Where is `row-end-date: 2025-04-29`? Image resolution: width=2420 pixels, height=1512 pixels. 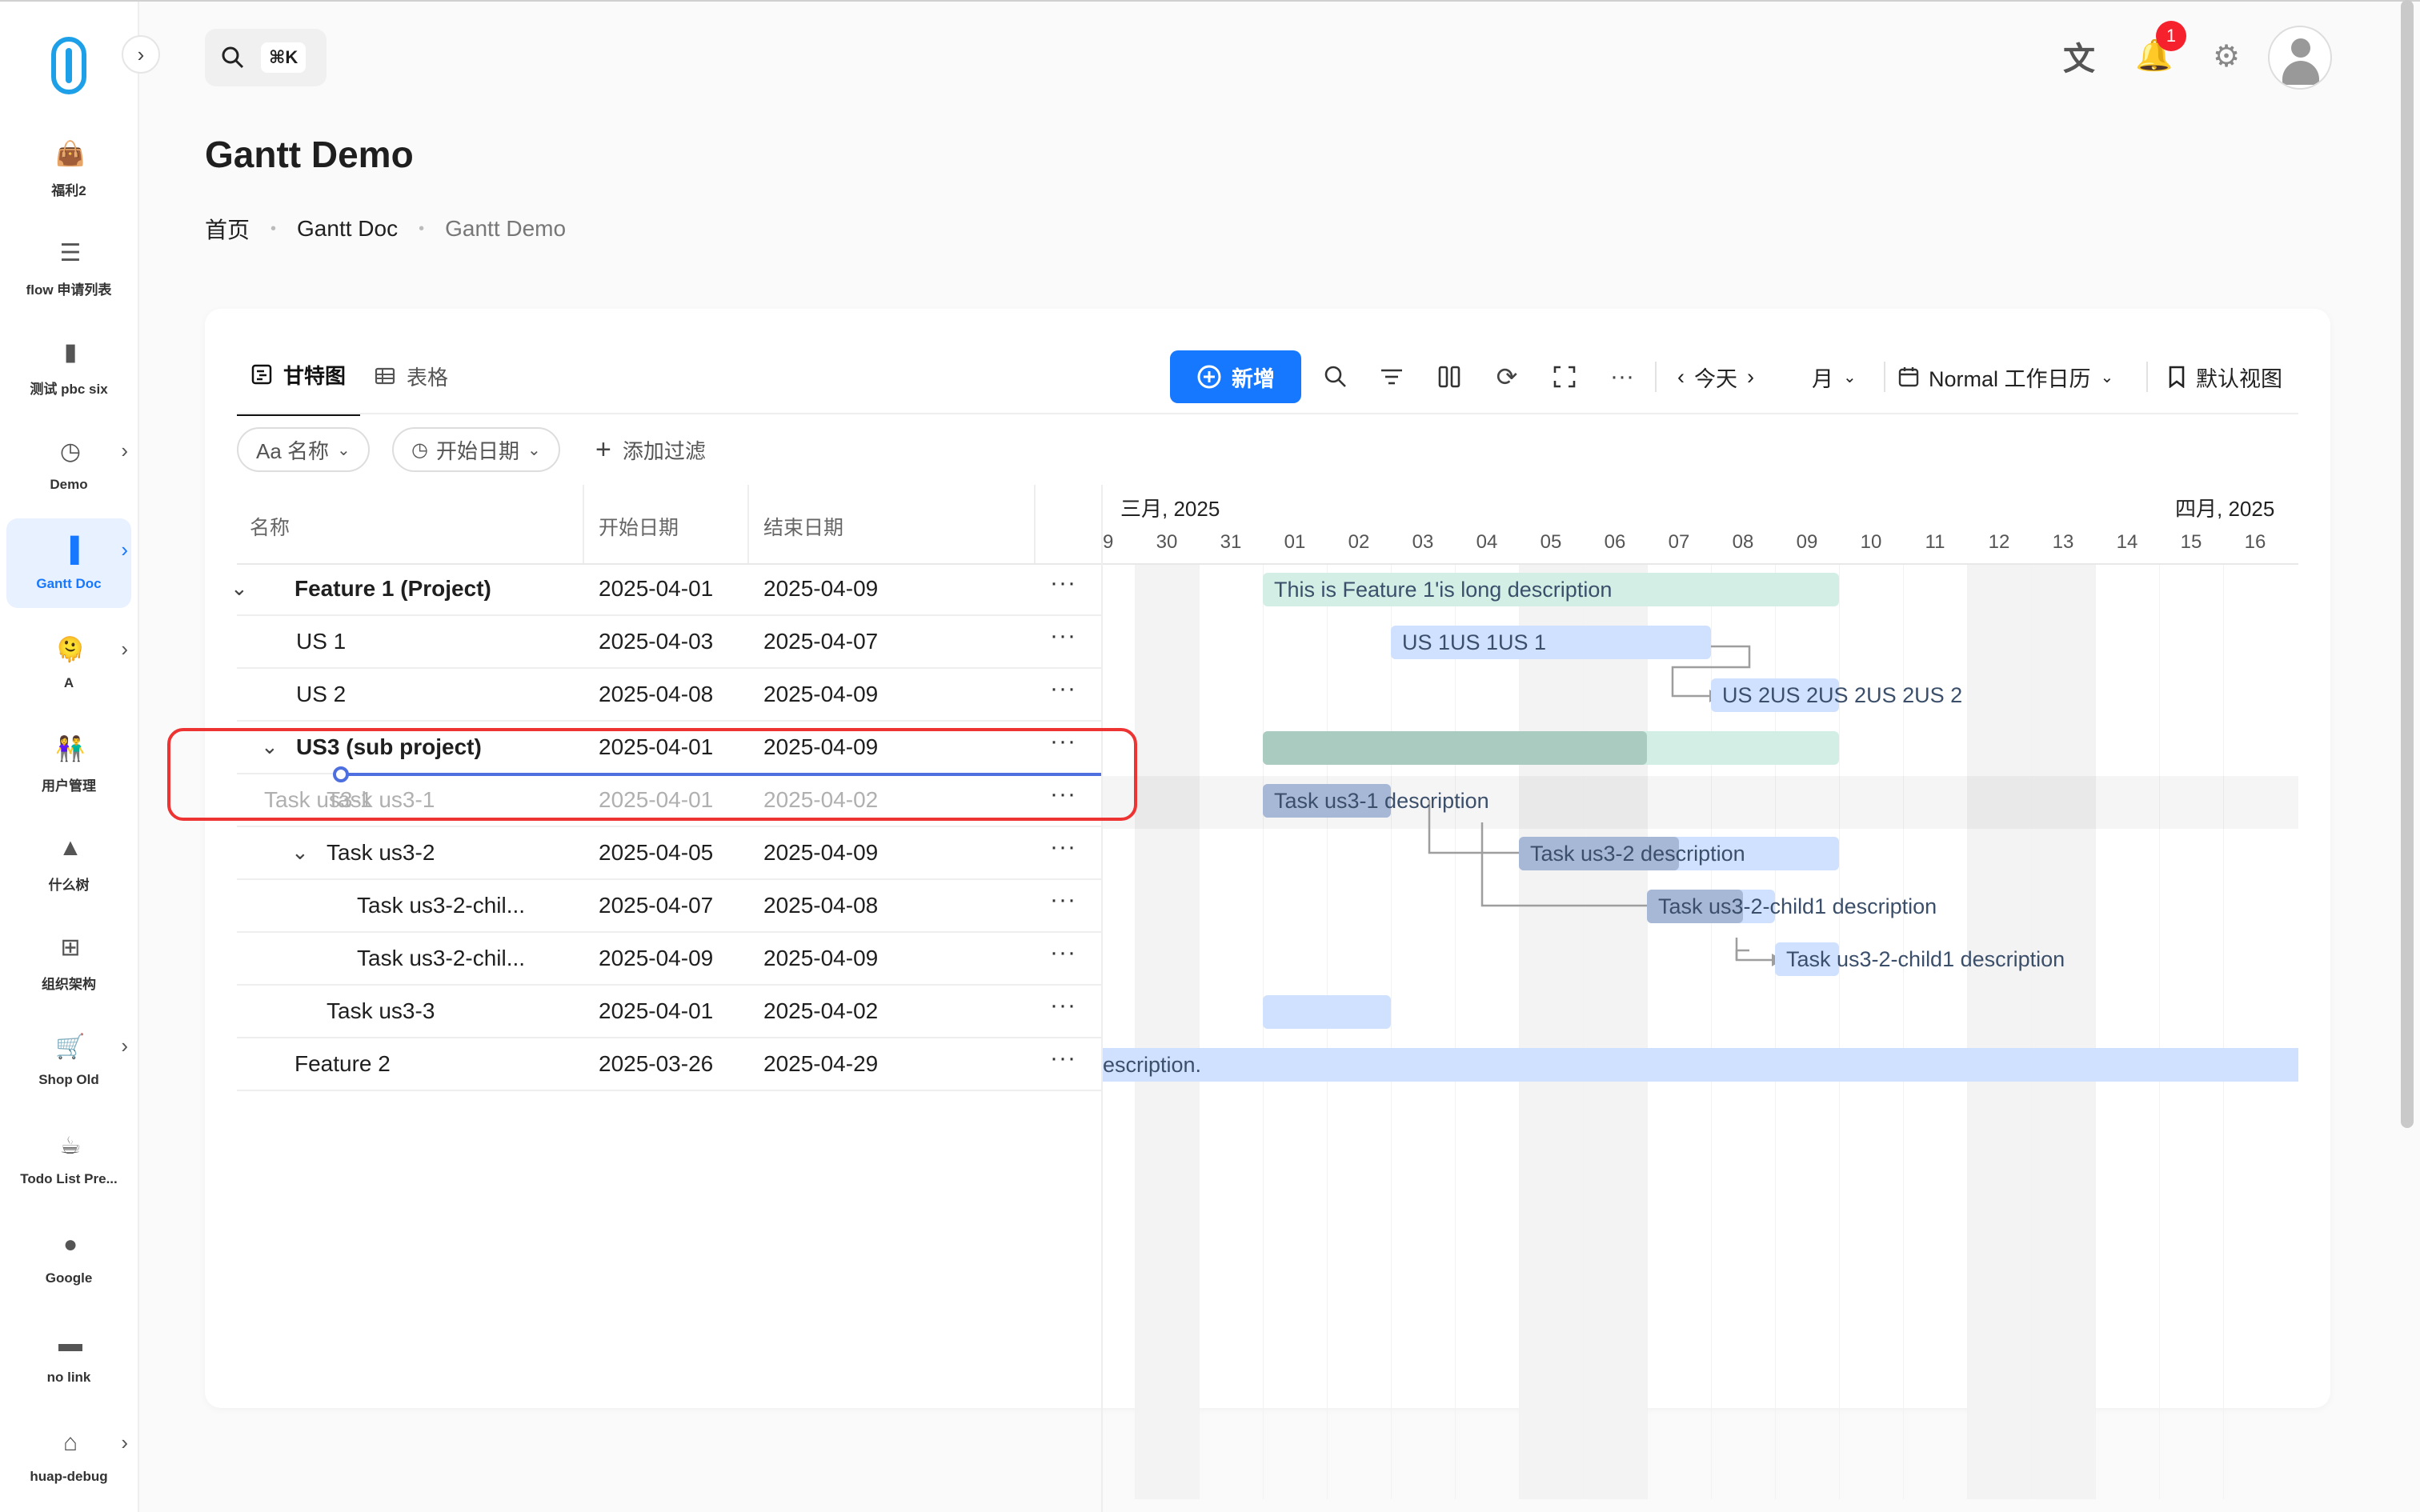
row-end-date: 2025-04-29 is located at coordinates (821, 1063).